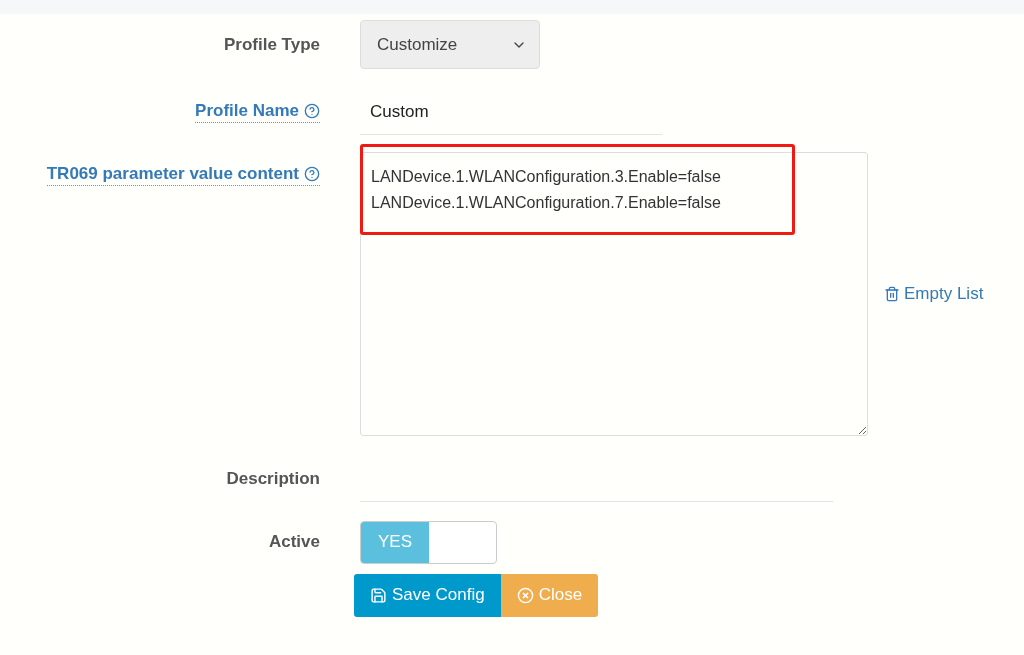 The height and width of the screenshot is (655, 1024). What do you see at coordinates (271, 44) in the screenshot?
I see `field-label: Profile Type` at bounding box center [271, 44].